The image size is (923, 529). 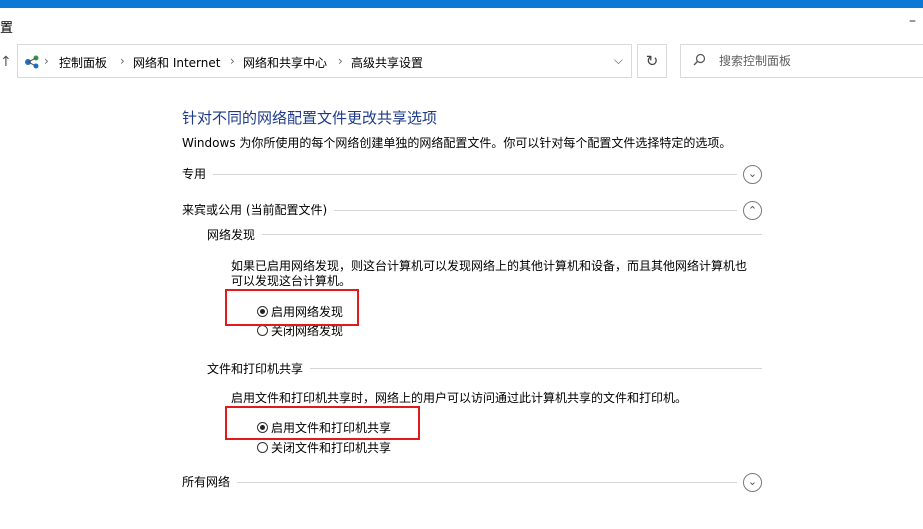 What do you see at coordinates (6, 62) in the screenshot?
I see `up-arrow-icon: ↑` at bounding box center [6, 62].